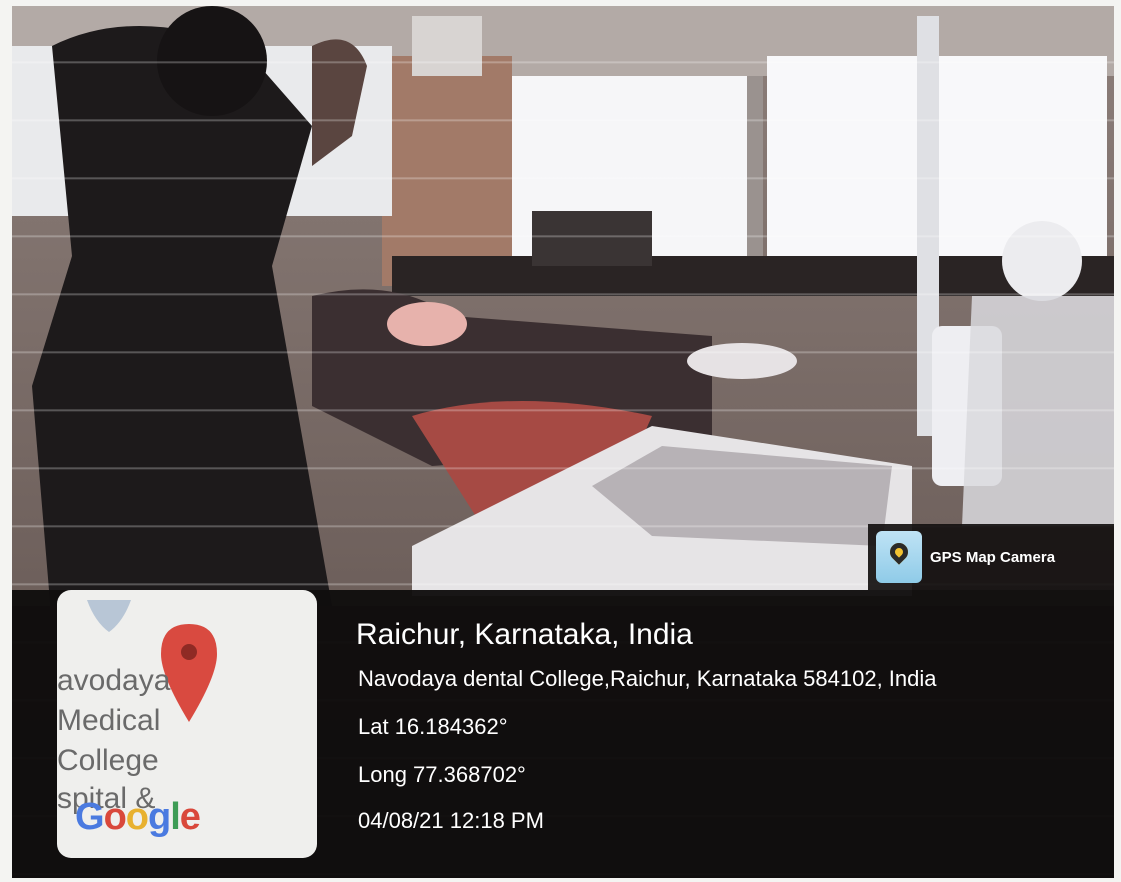  Describe the element at coordinates (442, 774) in the screenshot. I see `longitude: Long 77.368702°` at that location.